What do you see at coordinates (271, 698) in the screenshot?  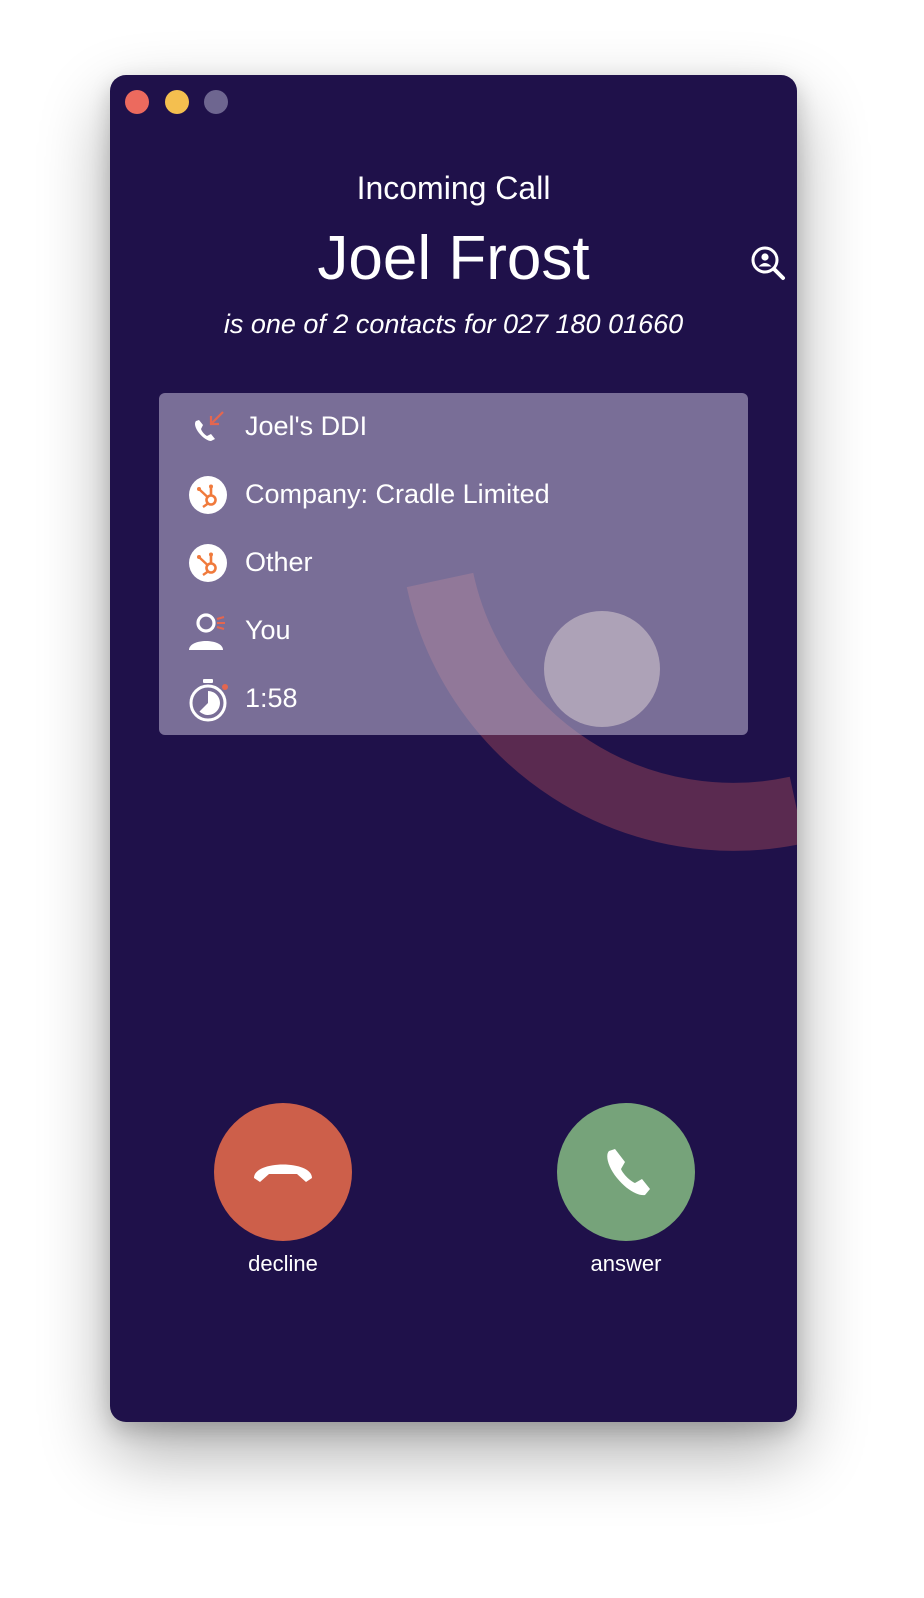 I see `detail-text: 1:58` at bounding box center [271, 698].